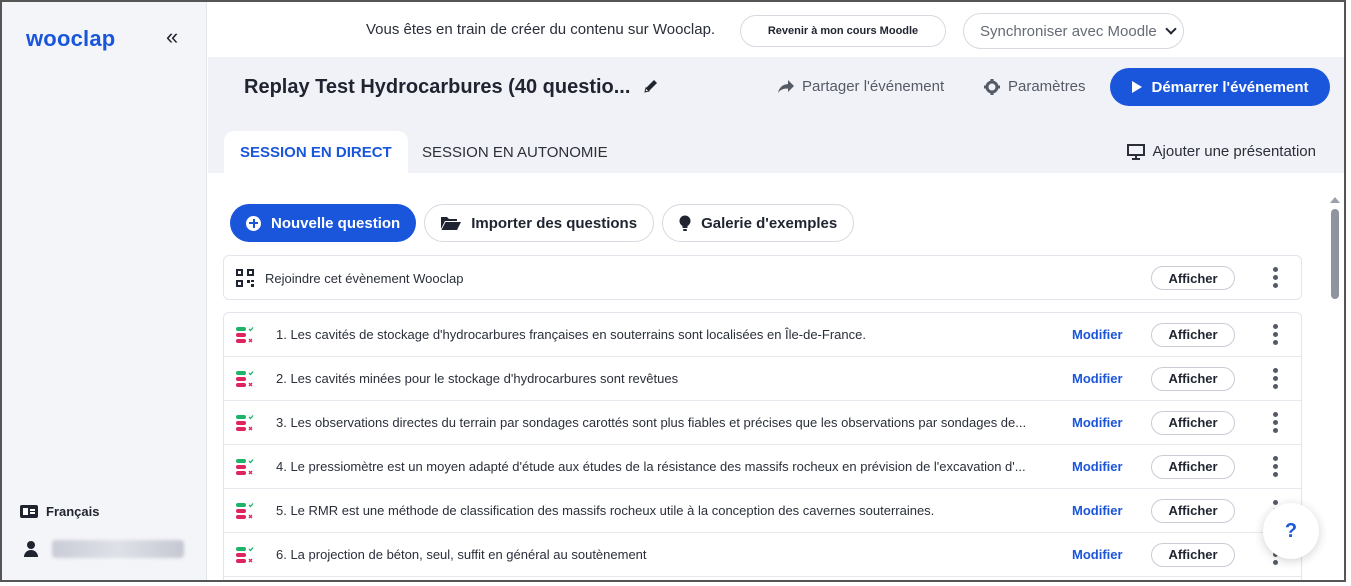  Describe the element at coordinates (73, 511) in the screenshot. I see `language-label: Français` at that location.